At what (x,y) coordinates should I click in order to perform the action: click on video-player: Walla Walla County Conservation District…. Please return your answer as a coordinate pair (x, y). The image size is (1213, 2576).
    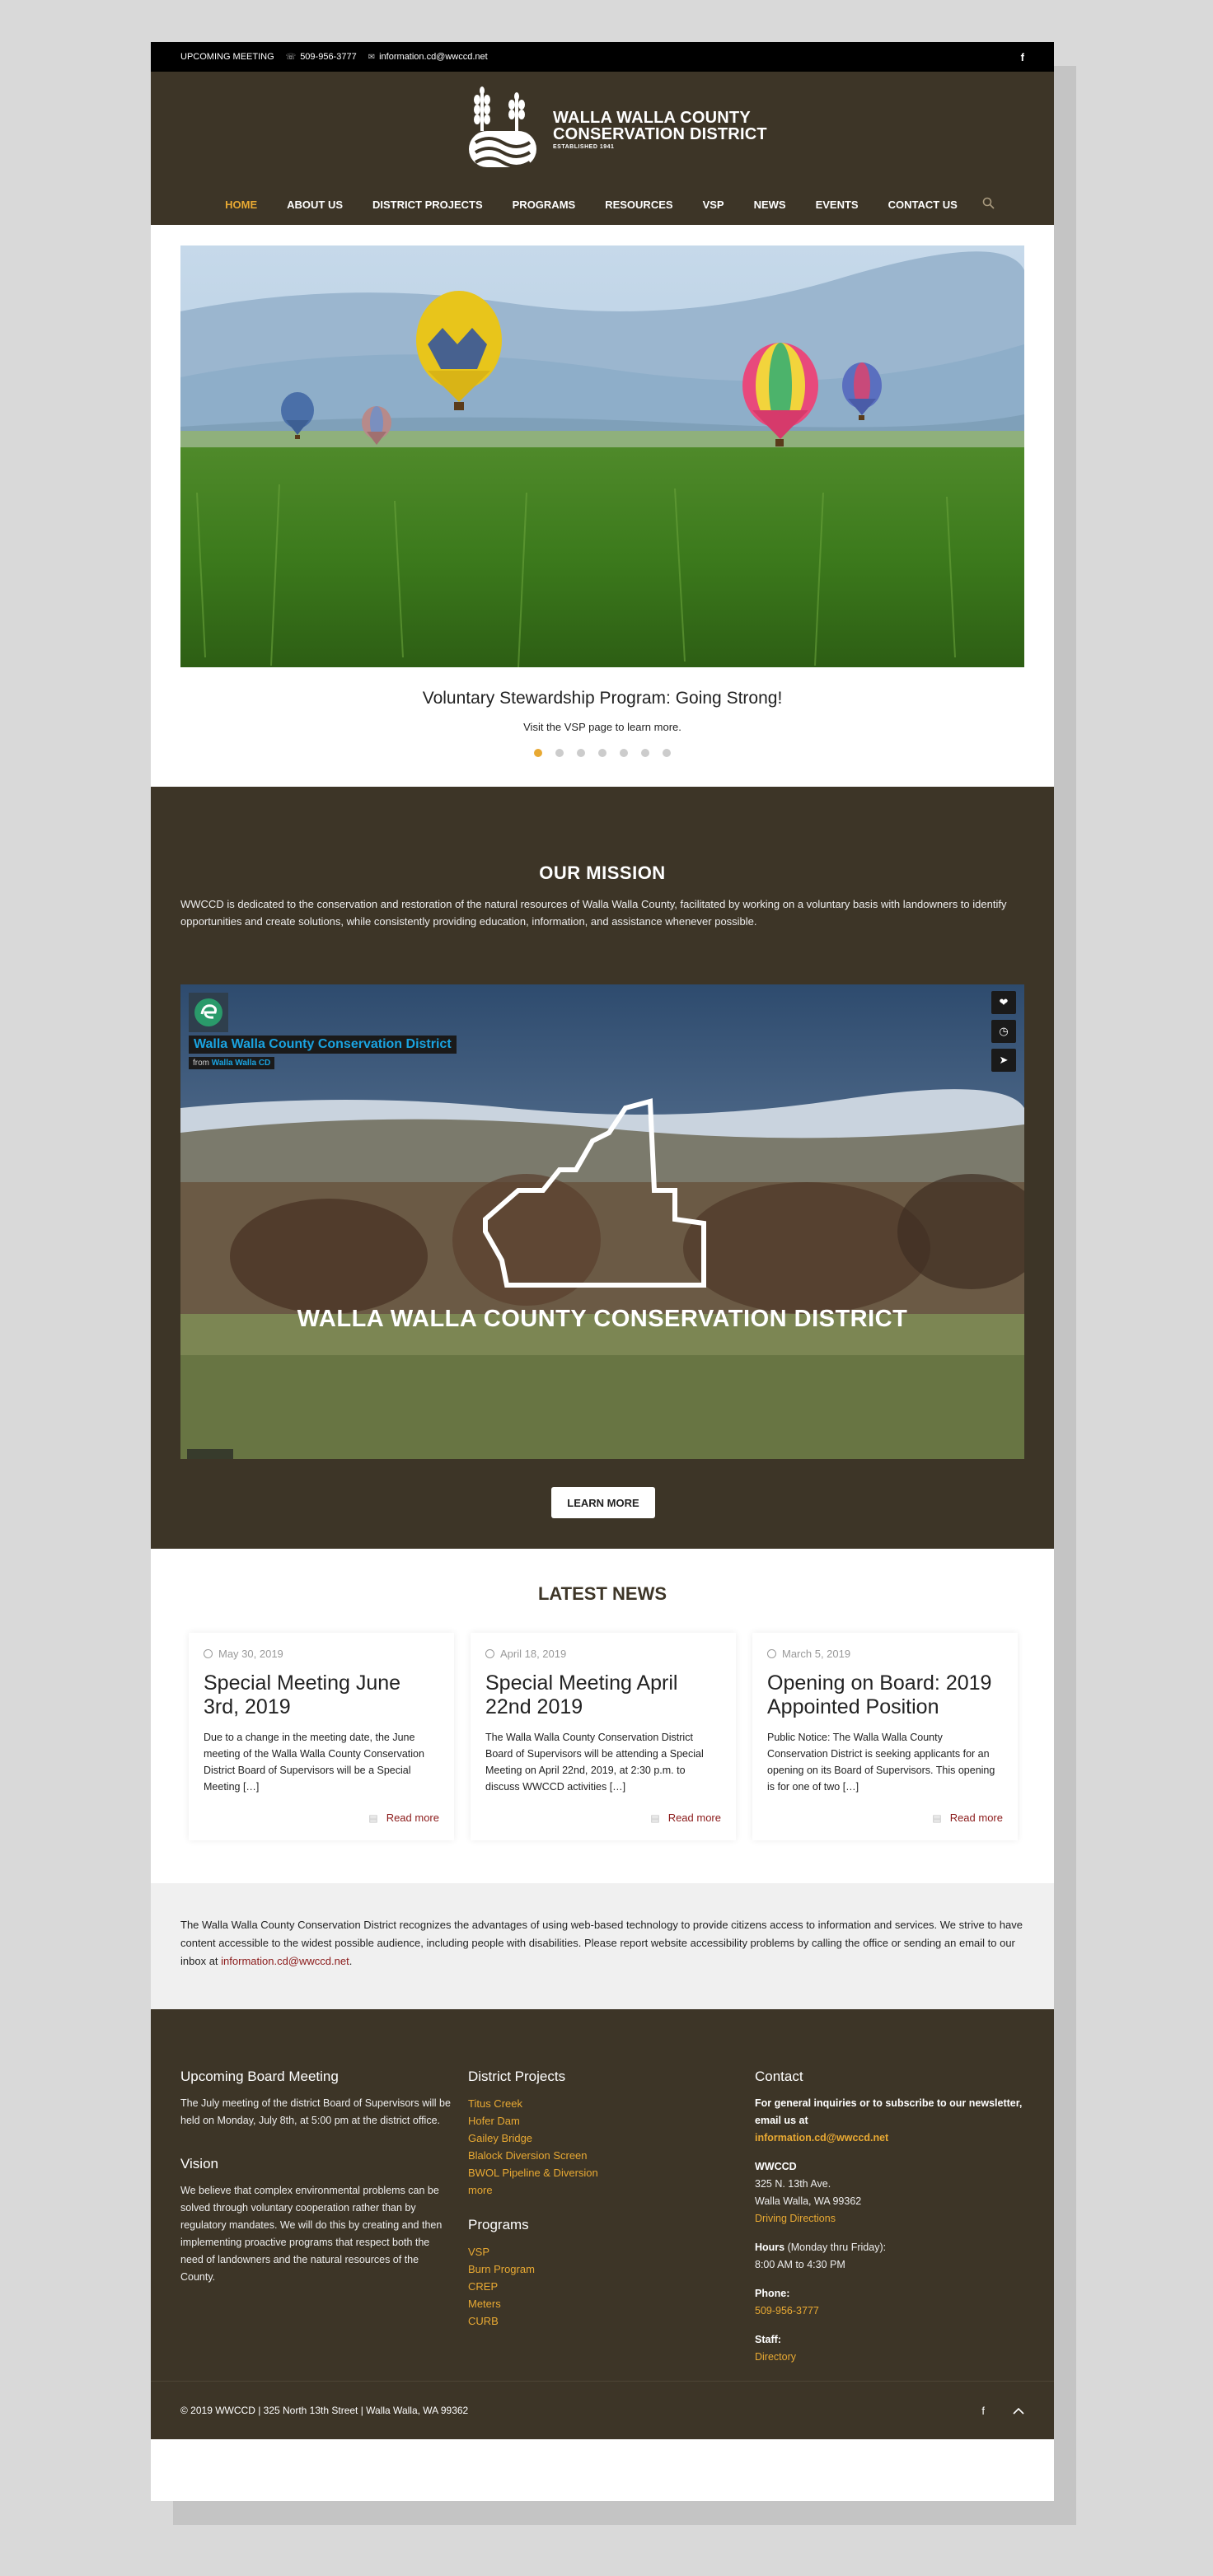
    Looking at the image, I should click on (602, 1221).